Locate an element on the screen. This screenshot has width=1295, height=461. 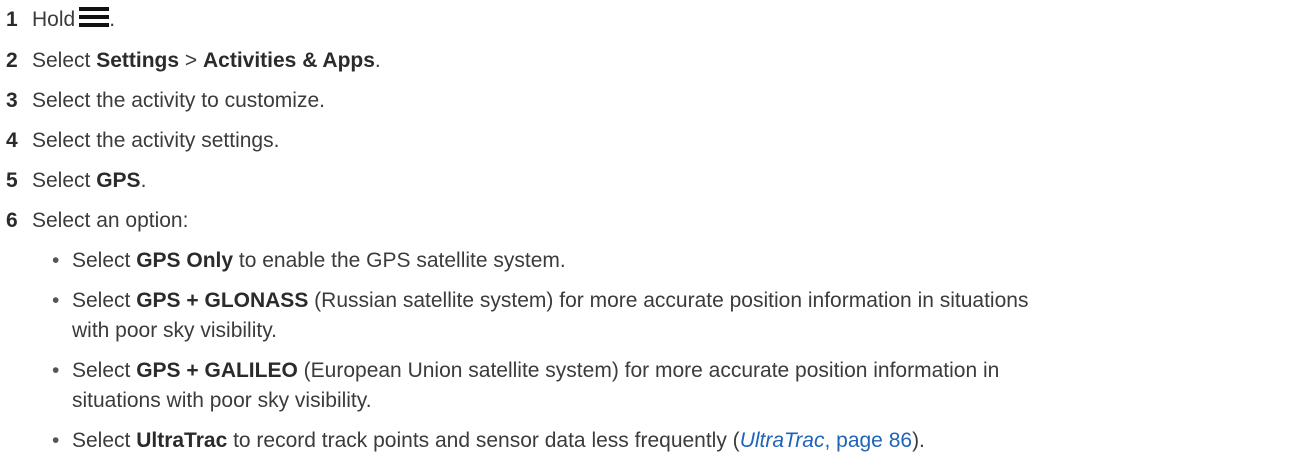
option-name: GPS + GLONASS is located at coordinates (222, 300).